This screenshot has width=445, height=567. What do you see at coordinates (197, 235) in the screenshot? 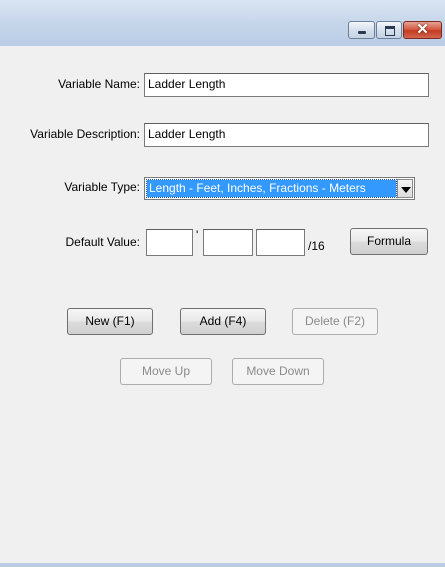
I see `feet-mark: '` at bounding box center [197, 235].